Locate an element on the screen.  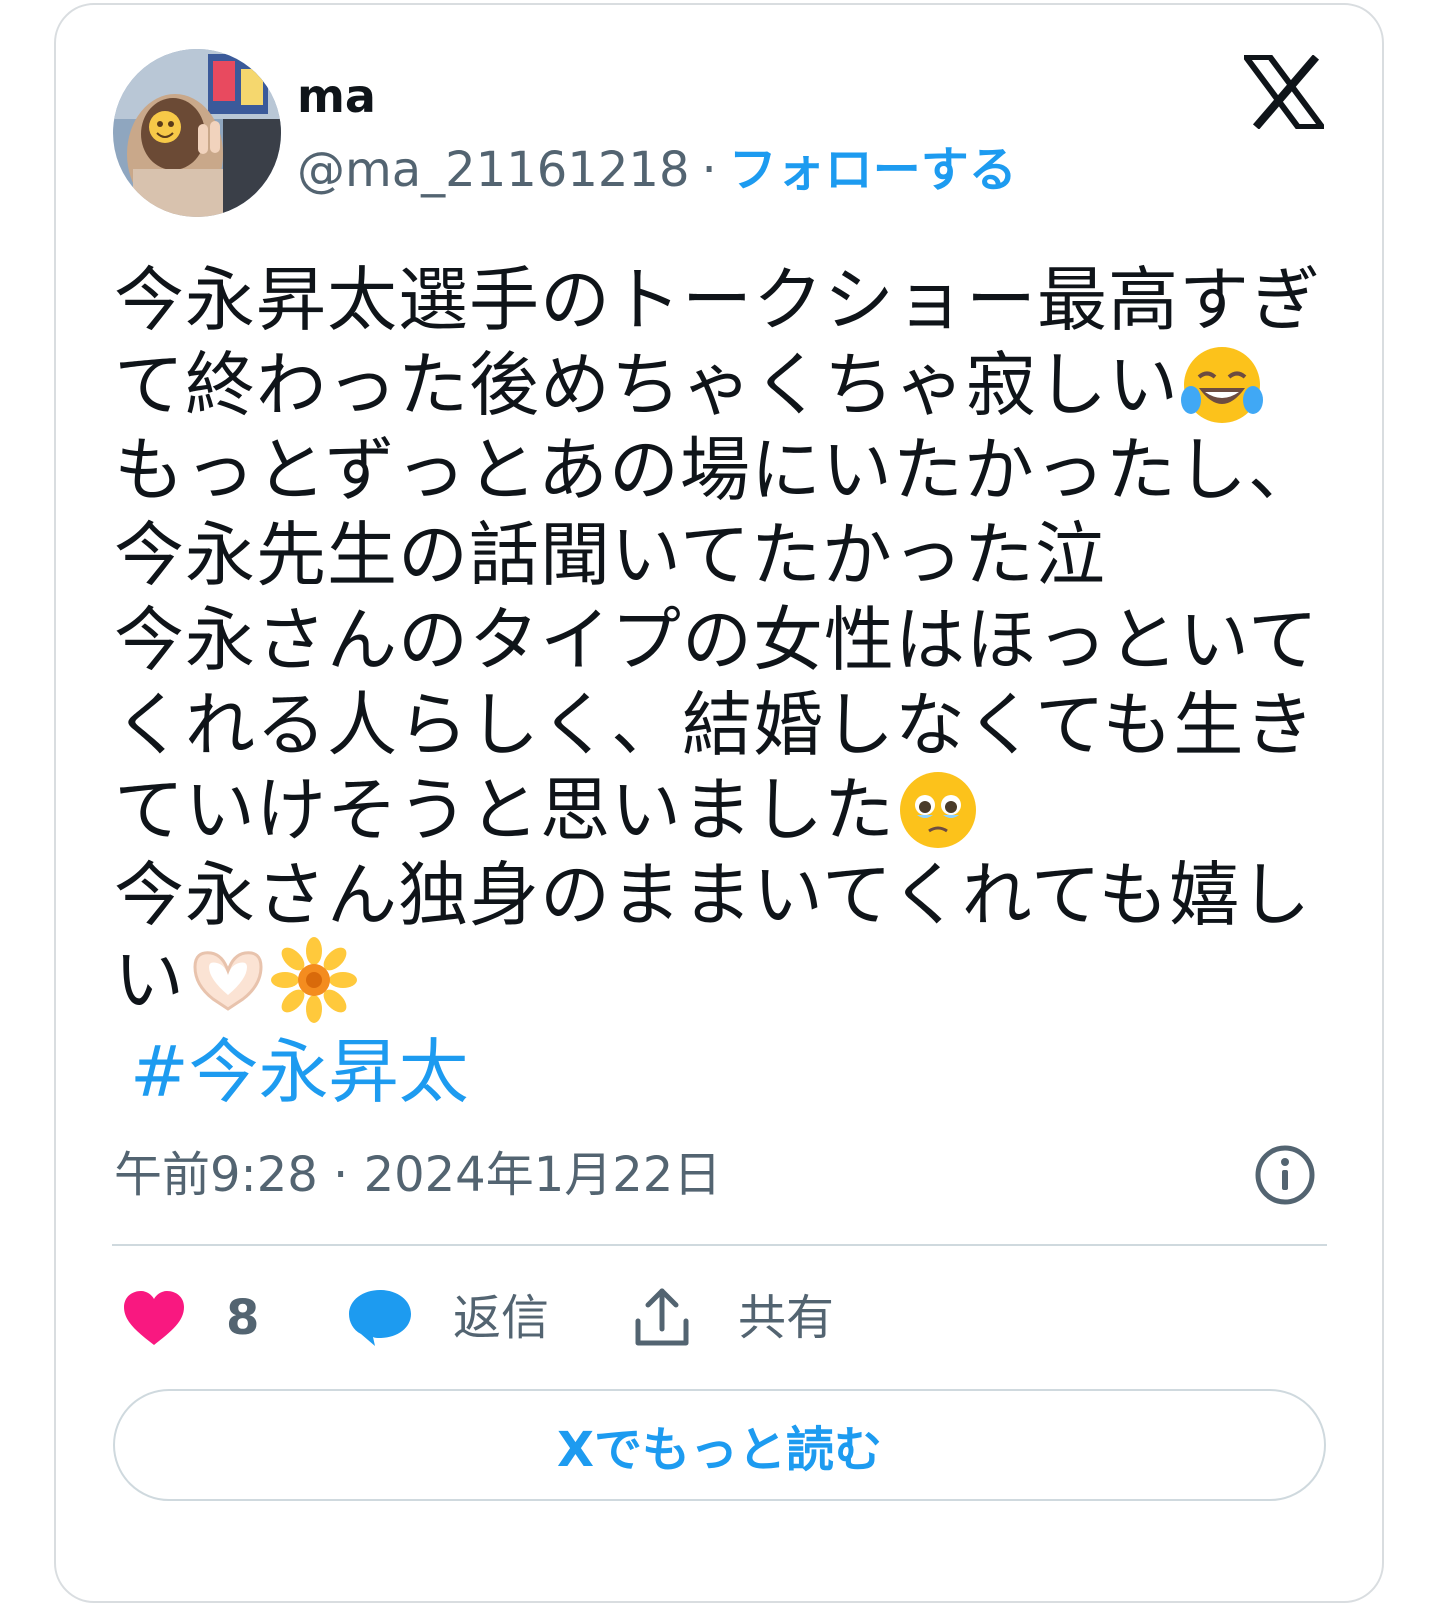
heart-icon is located at coordinates (154, 1318).